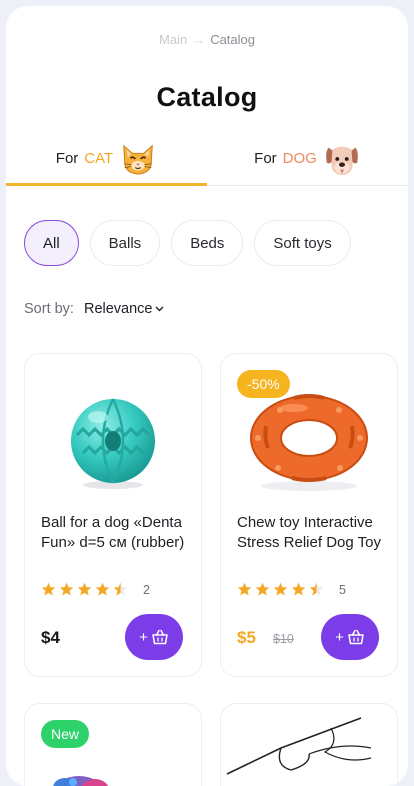 The image size is (414, 786). Describe the element at coordinates (49, 309) in the screenshot. I see `sort-label: Sort by:` at that location.